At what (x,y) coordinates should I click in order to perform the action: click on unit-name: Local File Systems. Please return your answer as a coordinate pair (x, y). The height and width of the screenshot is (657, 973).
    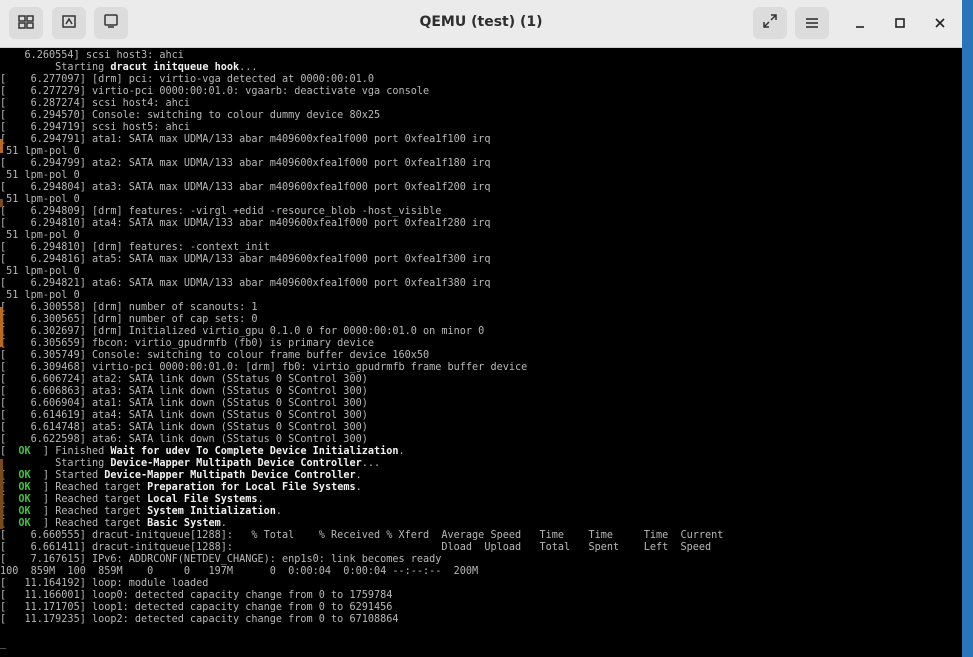
    Looking at the image, I should click on (202, 499).